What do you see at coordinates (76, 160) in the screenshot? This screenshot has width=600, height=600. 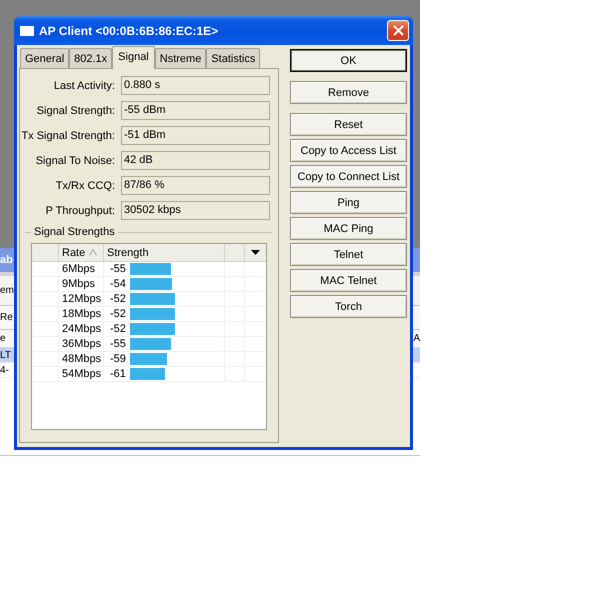 I see `field-label: Signal To Noise:` at bounding box center [76, 160].